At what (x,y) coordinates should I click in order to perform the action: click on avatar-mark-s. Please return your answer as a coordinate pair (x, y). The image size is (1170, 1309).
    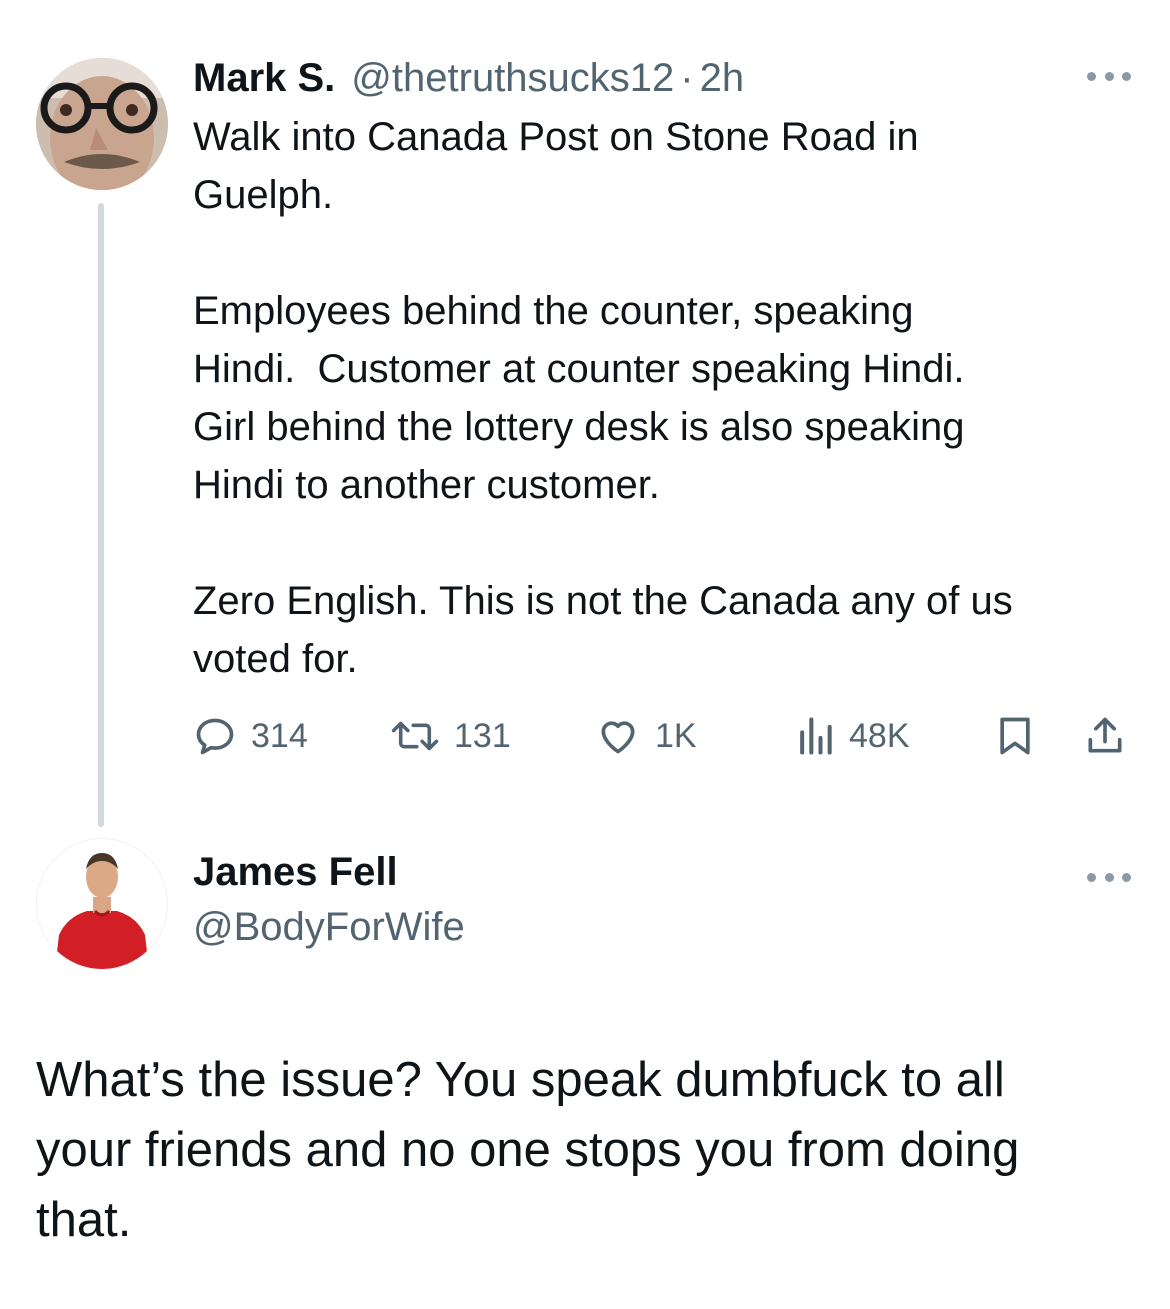
    Looking at the image, I should click on (102, 124).